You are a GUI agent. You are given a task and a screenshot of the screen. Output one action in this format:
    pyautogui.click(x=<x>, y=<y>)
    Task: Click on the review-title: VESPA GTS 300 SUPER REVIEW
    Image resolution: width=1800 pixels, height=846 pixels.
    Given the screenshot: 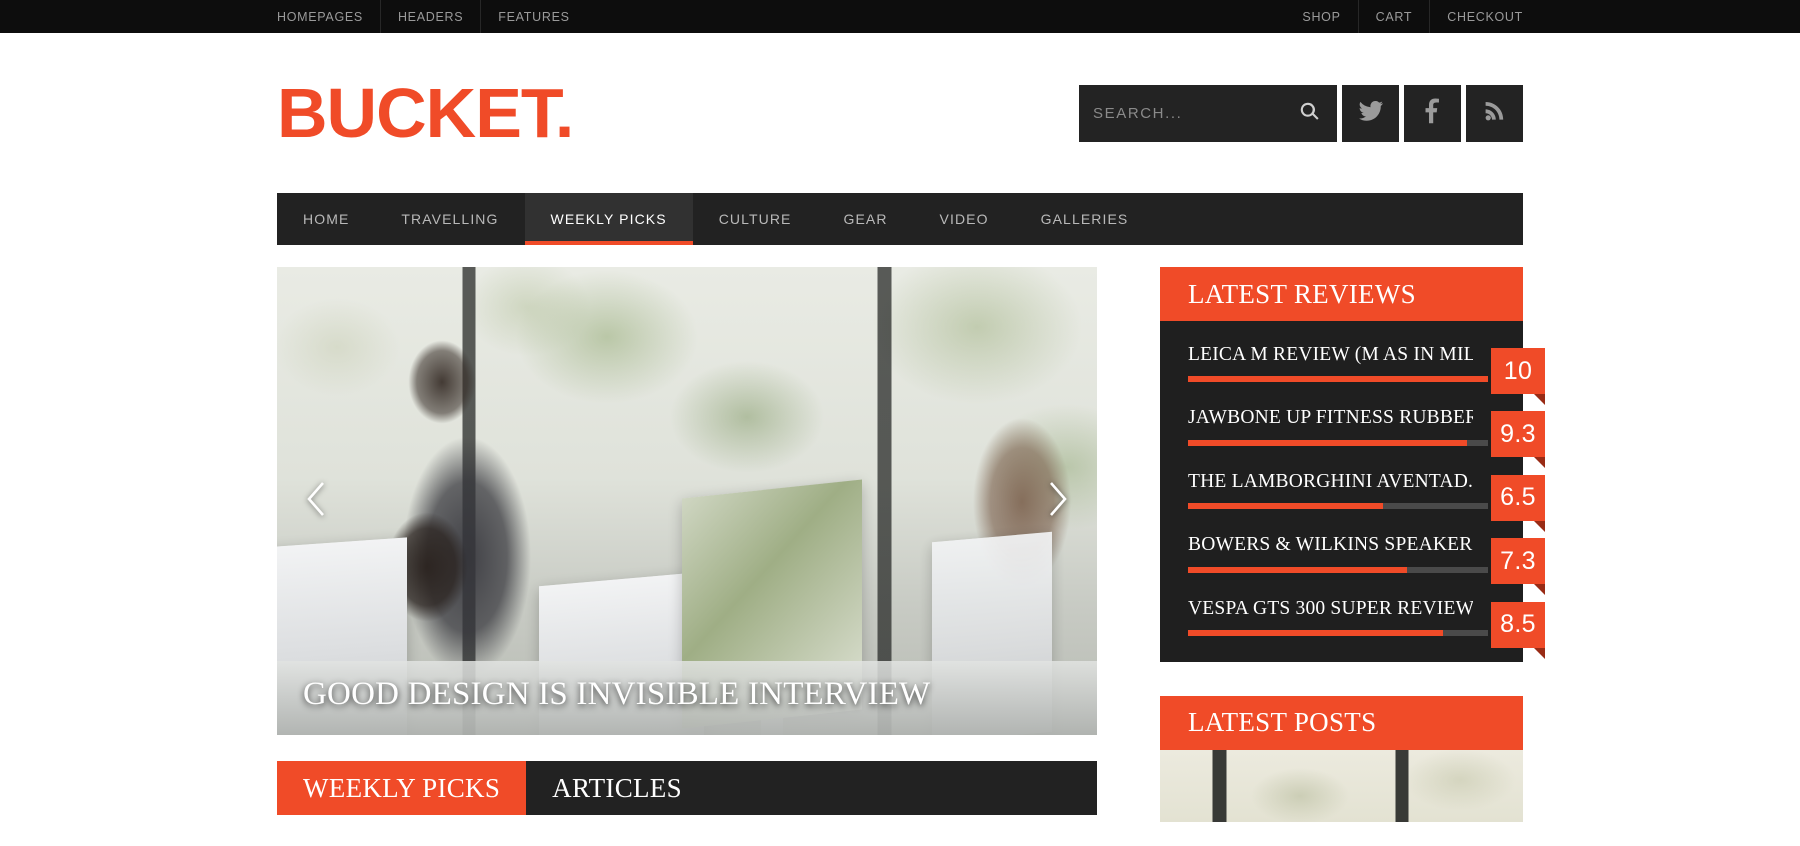 What is the action you would take?
    pyautogui.click(x=1330, y=608)
    